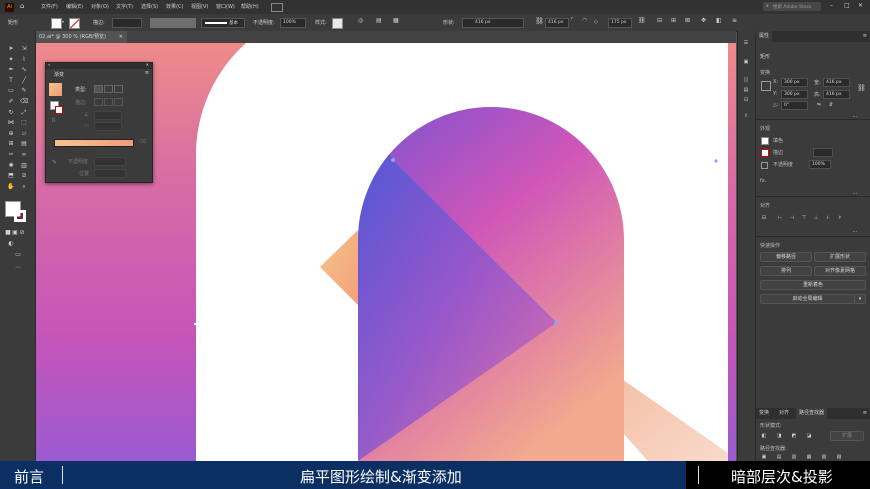 The width and height of the screenshot is (870, 489). What do you see at coordinates (764, 457) in the screenshot?
I see `divide-icon: ▣` at bounding box center [764, 457].